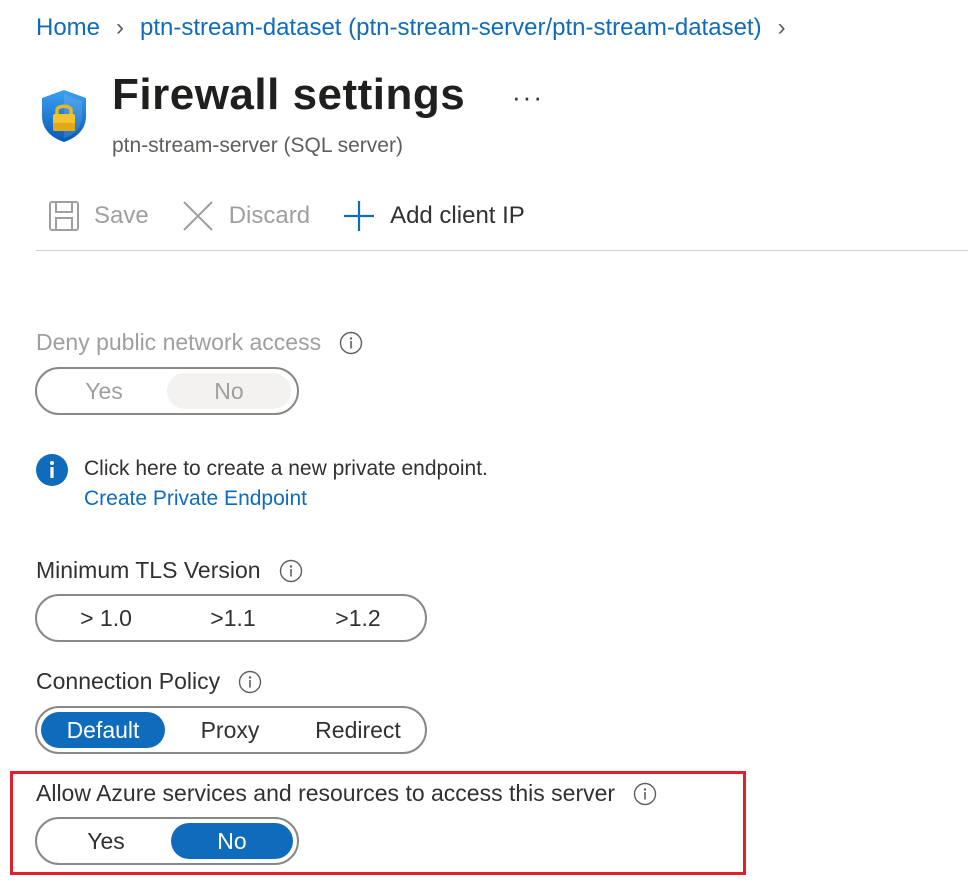 Image resolution: width=968 pixels, height=883 pixels. What do you see at coordinates (179, 342) in the screenshot?
I see `deny-public-access-text: Deny public network access` at bounding box center [179, 342].